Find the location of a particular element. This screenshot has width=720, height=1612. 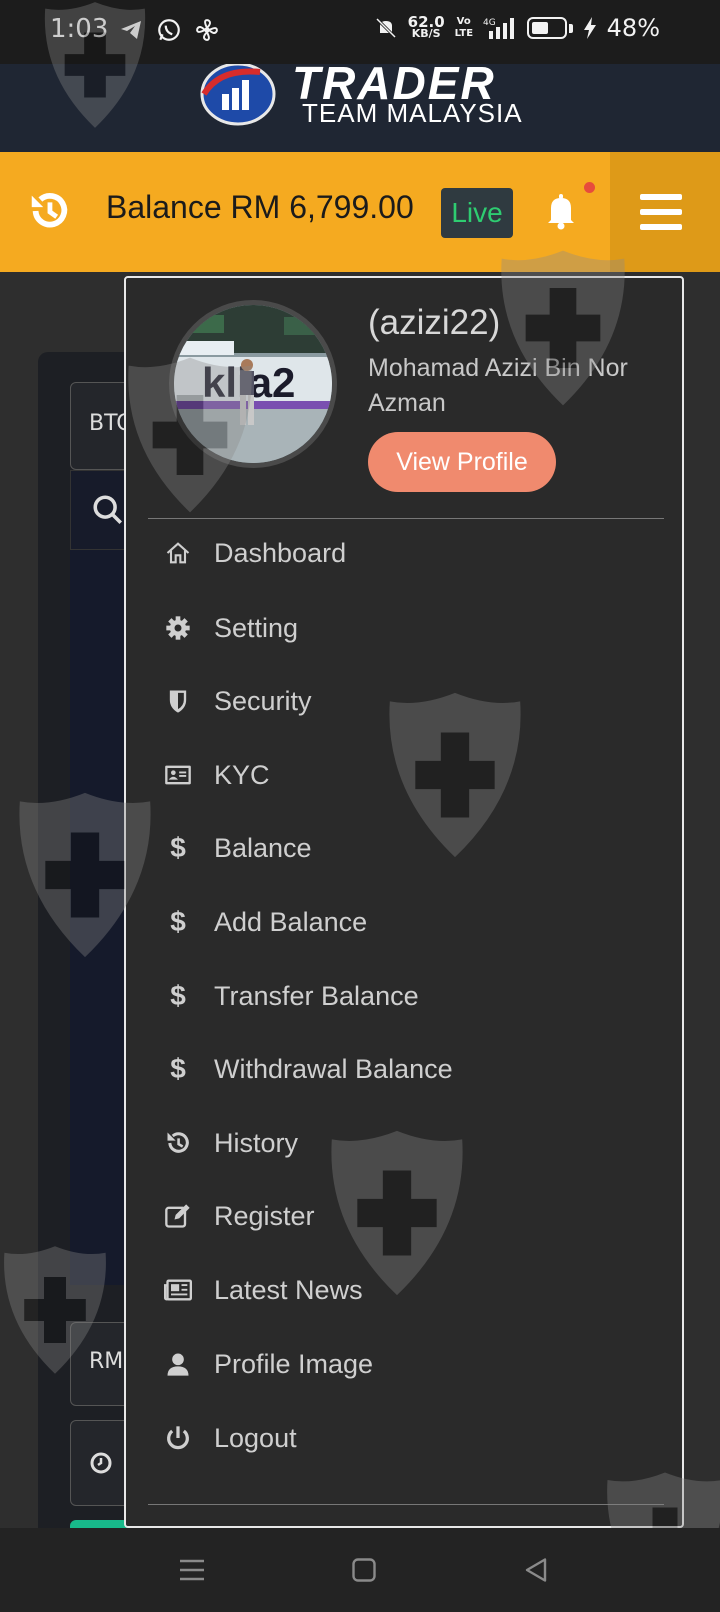

menu-item-latest-news: Latest News is located at coordinates (412, 1290).